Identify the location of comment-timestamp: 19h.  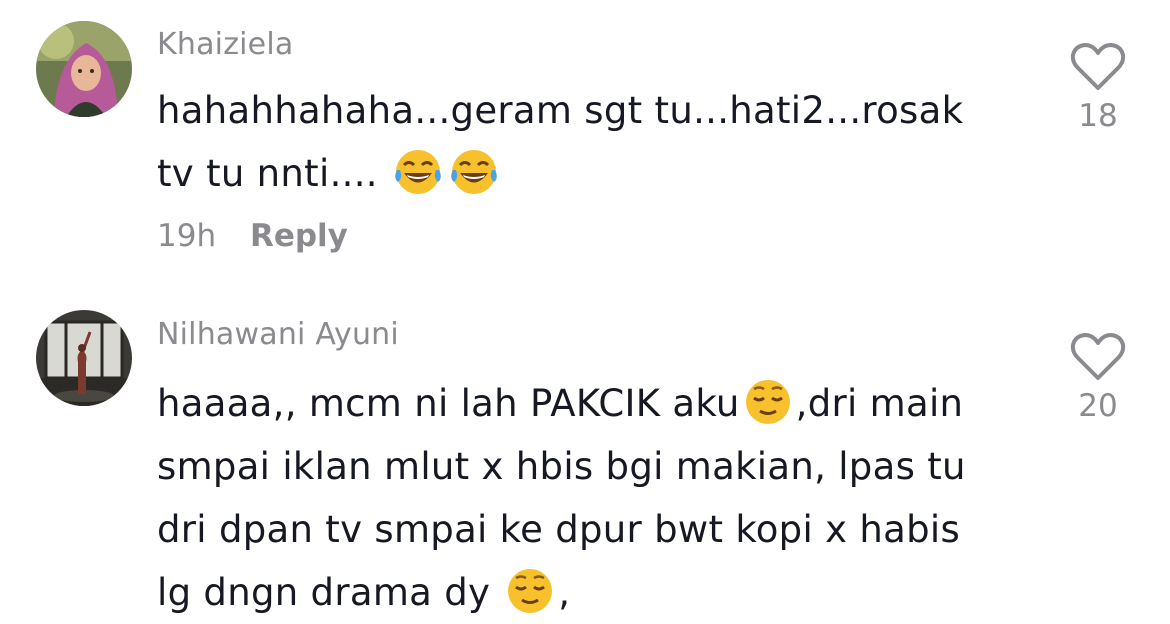
(187, 236).